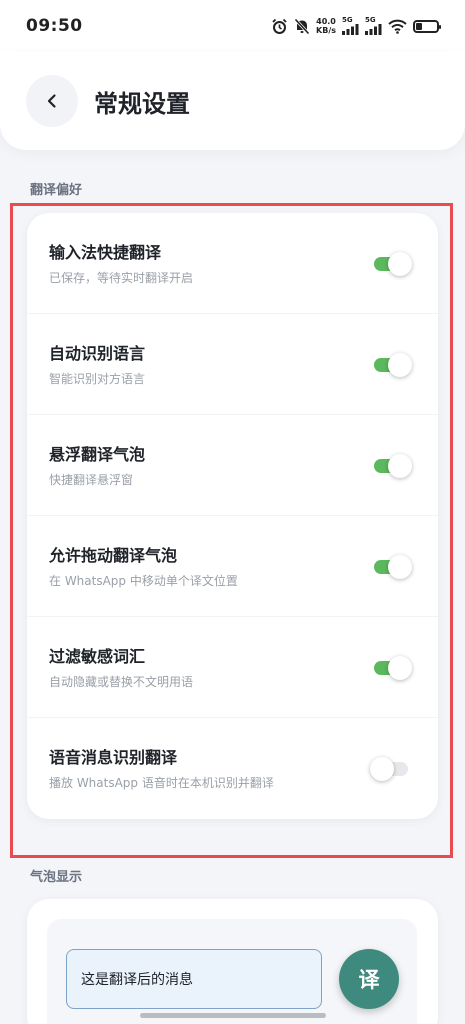 The image size is (465, 1024). I want to click on section-label-translation-prefs: 翻译偏好, so click(56, 190).